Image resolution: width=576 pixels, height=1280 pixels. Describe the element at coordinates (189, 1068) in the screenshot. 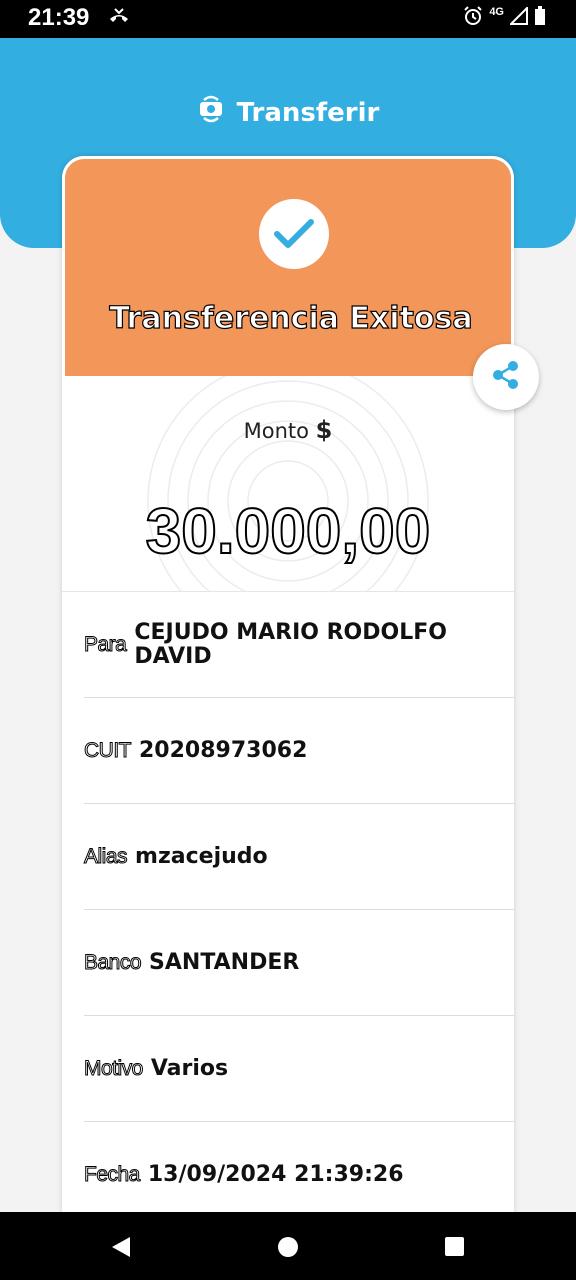

I see `detail-value: Varios` at that location.